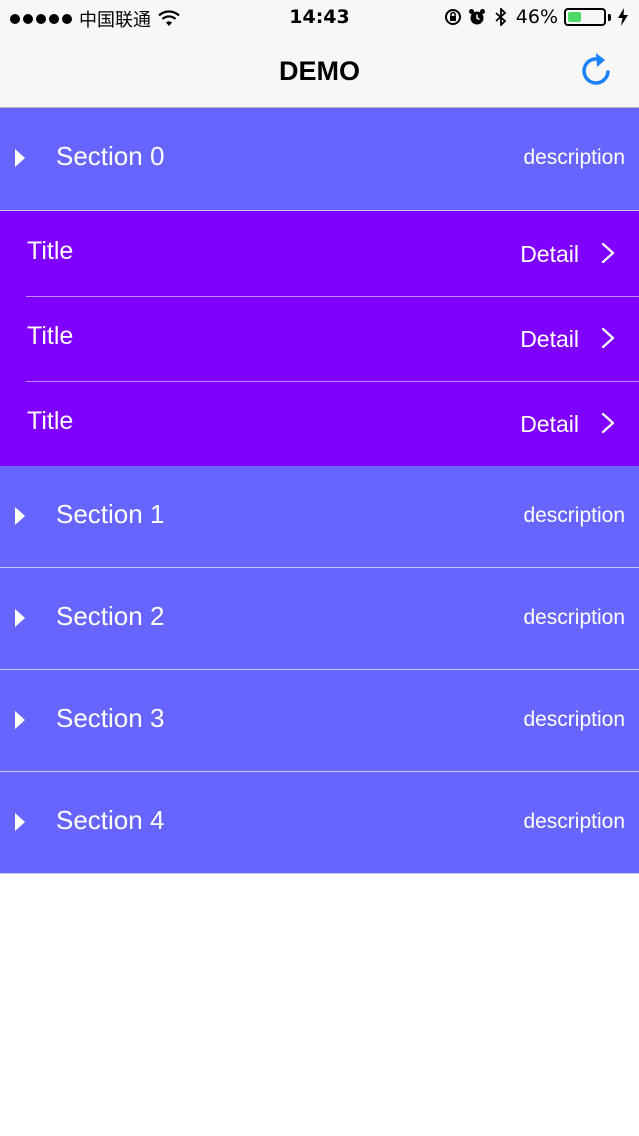 This screenshot has width=639, height=1136. What do you see at coordinates (110, 718) in the screenshot?
I see `section-title: Section 3` at bounding box center [110, 718].